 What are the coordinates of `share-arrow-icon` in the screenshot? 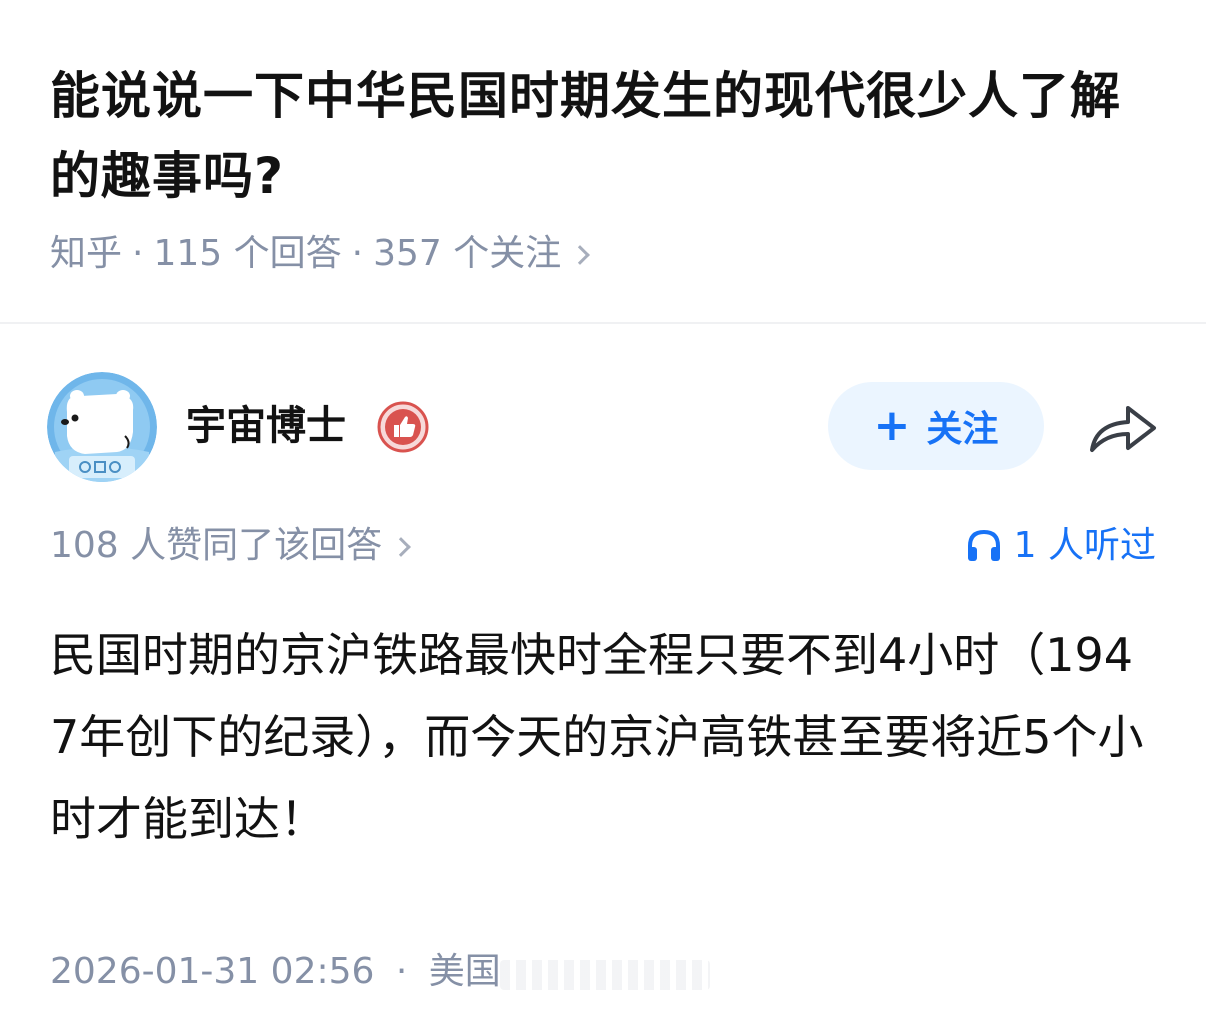 It's located at (1123, 429).